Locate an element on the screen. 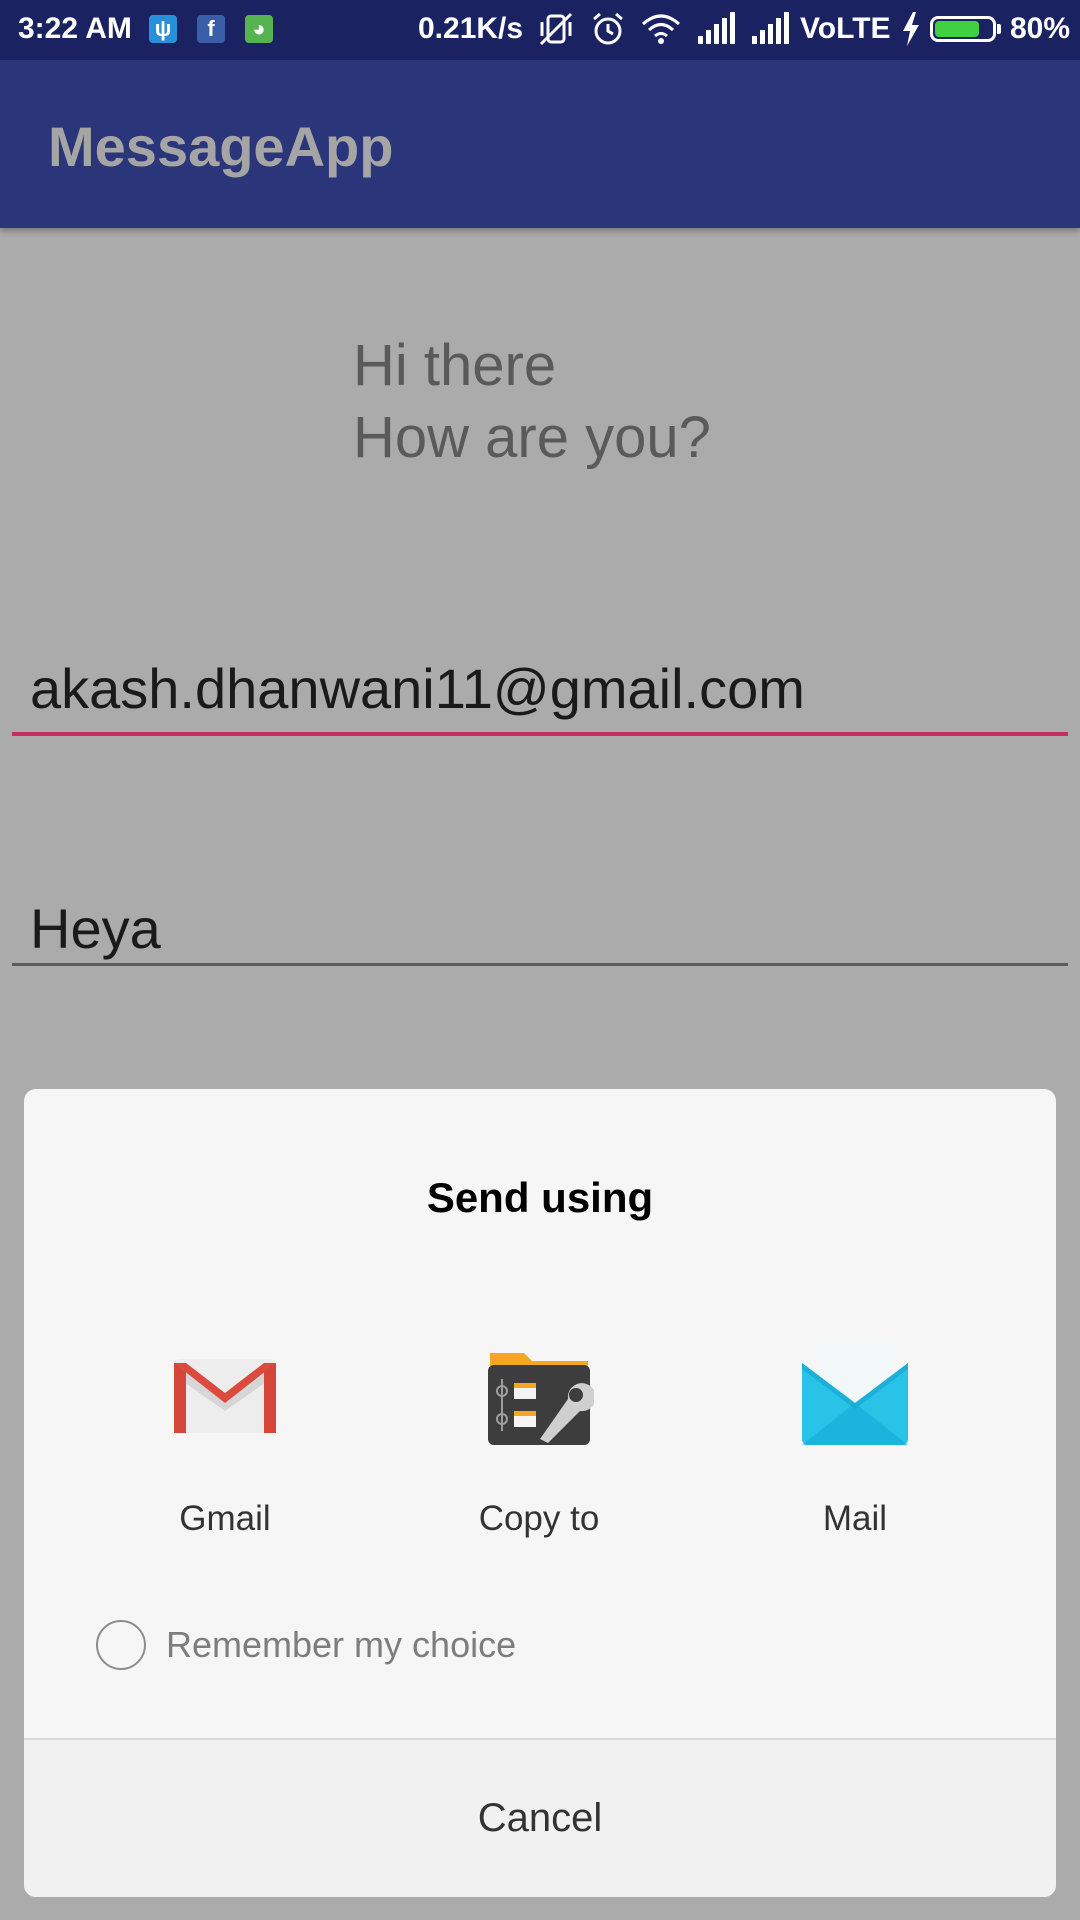 The width and height of the screenshot is (1080, 1920). mail-icon is located at coordinates (855, 1394).